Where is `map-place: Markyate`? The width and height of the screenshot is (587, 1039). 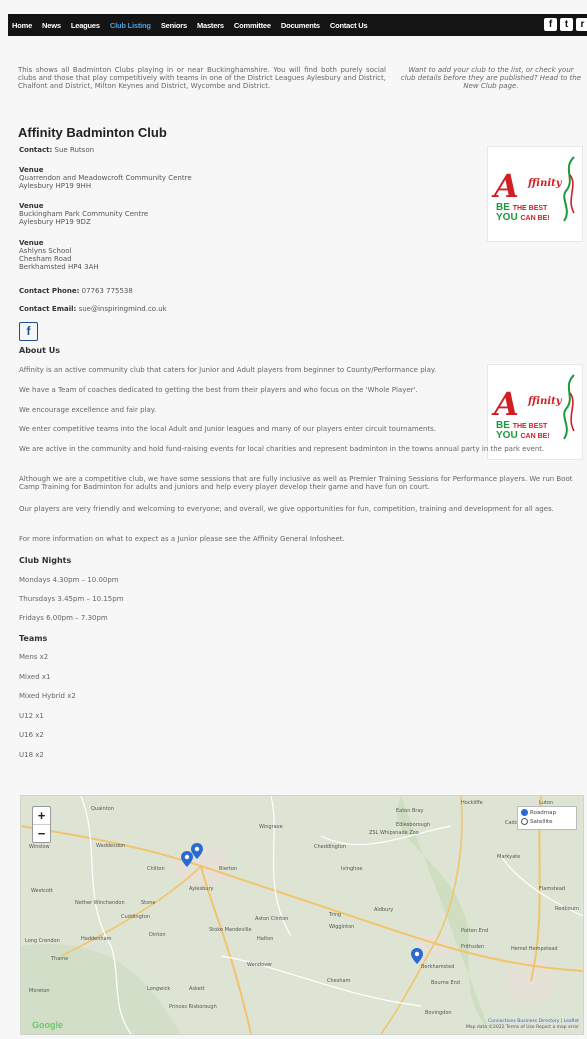 map-place: Markyate is located at coordinates (509, 857).